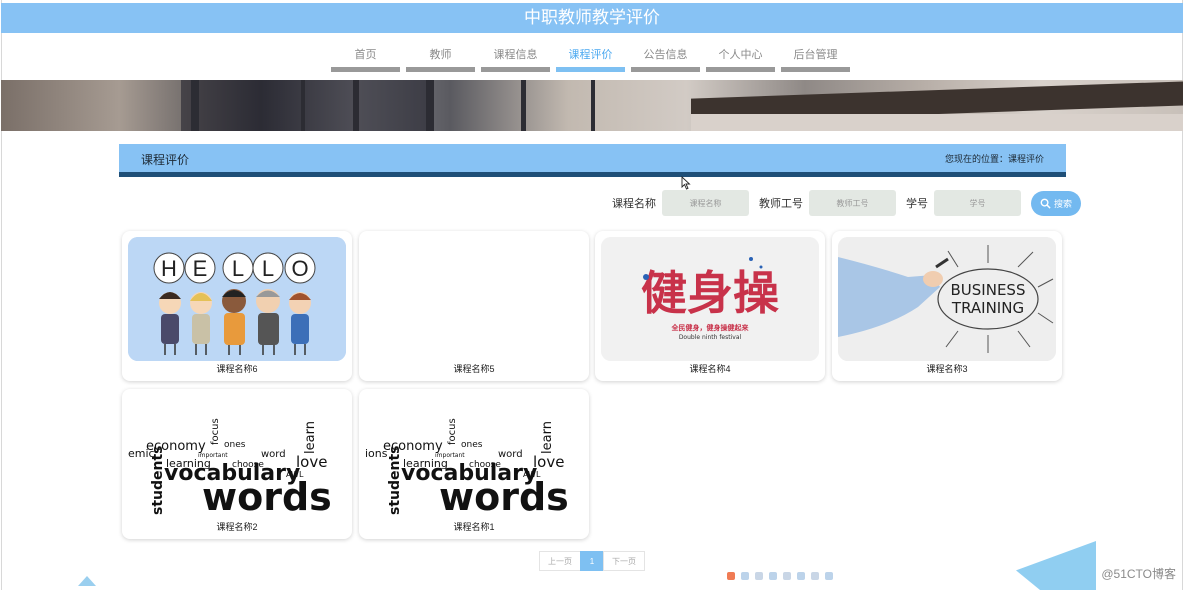 This screenshot has height=590, width=1184. What do you see at coordinates (987, 308) in the screenshot?
I see `training-text: TRAINING` at bounding box center [987, 308].